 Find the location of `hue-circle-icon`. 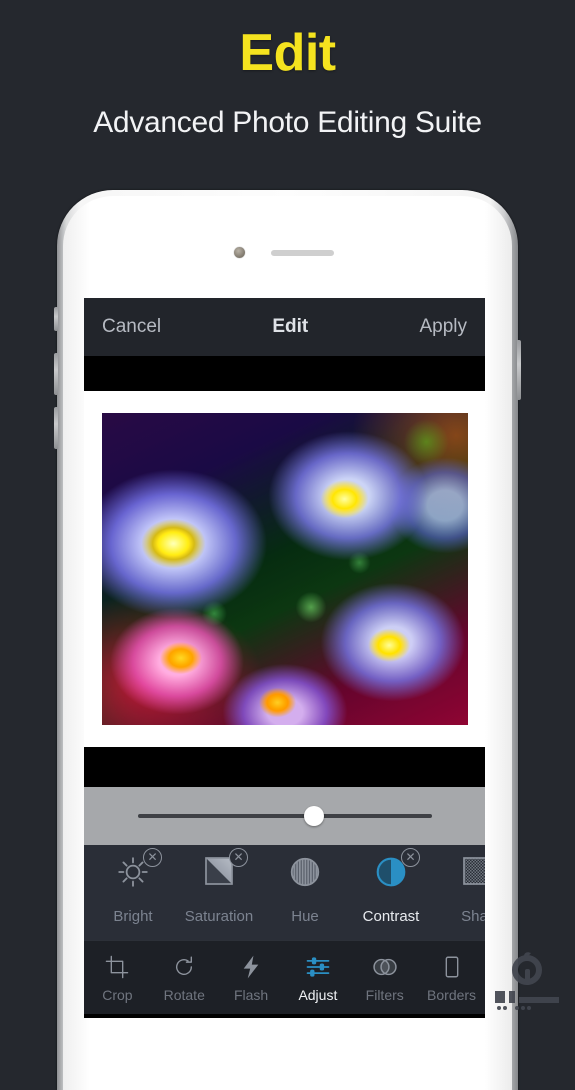

hue-circle-icon is located at coordinates (305, 878).